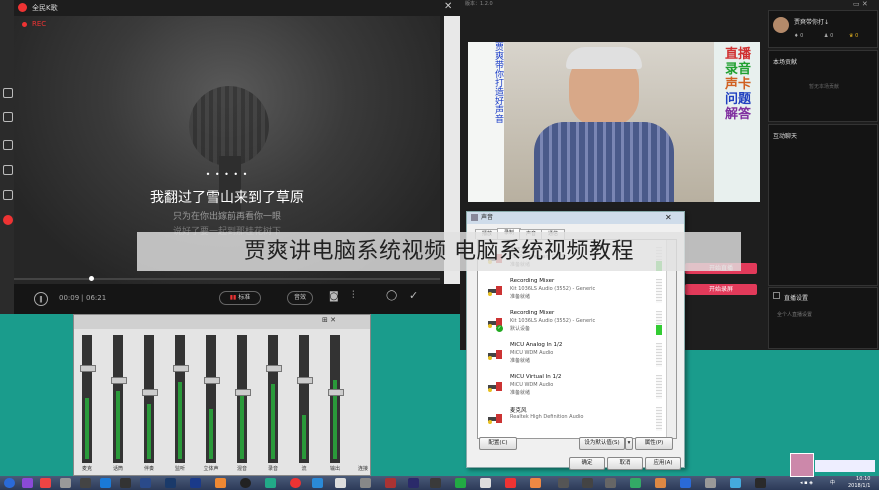 The width and height of the screenshot is (879, 490). Describe the element at coordinates (659, 419) in the screenshot. I see `input-level-meter` at that location.